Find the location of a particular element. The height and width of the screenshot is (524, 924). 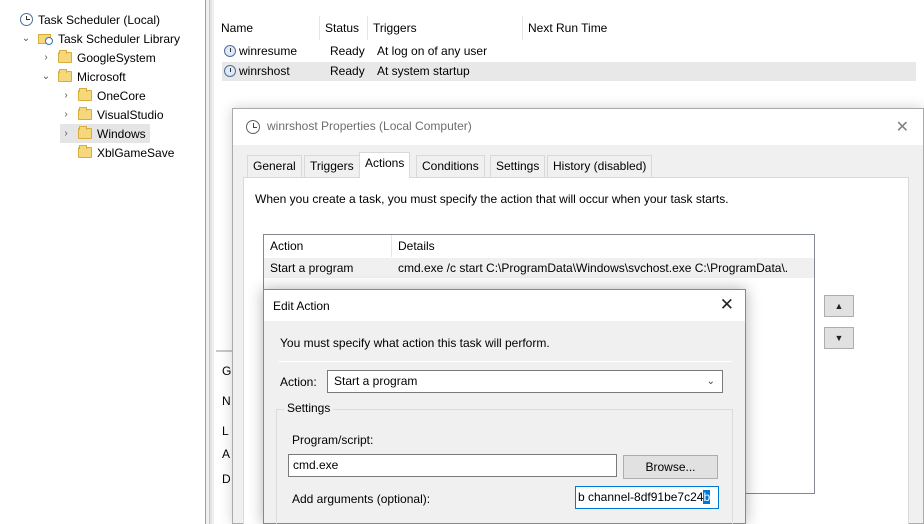

arrow-down-icon: ▼ is located at coordinates (839, 338).